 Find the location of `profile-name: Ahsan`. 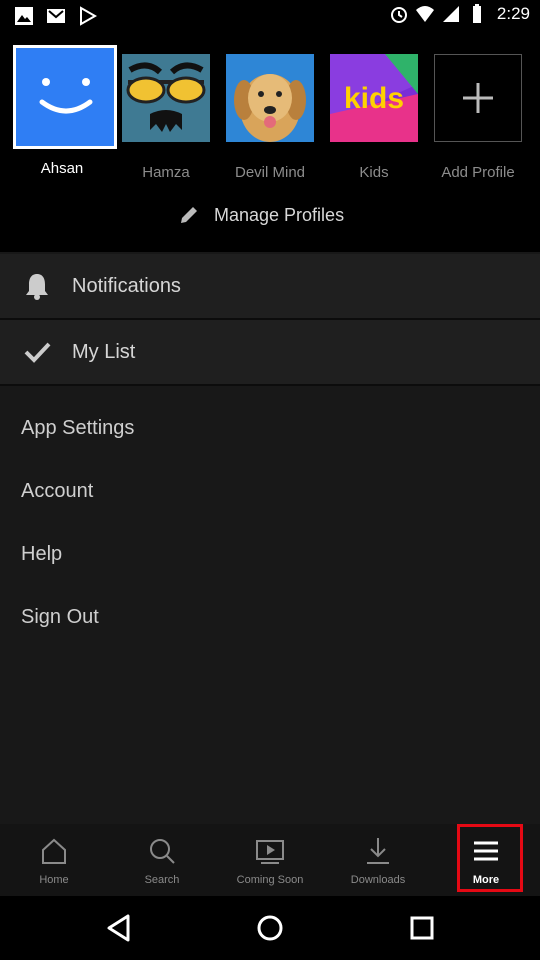

profile-name: Ahsan is located at coordinates (62, 168).